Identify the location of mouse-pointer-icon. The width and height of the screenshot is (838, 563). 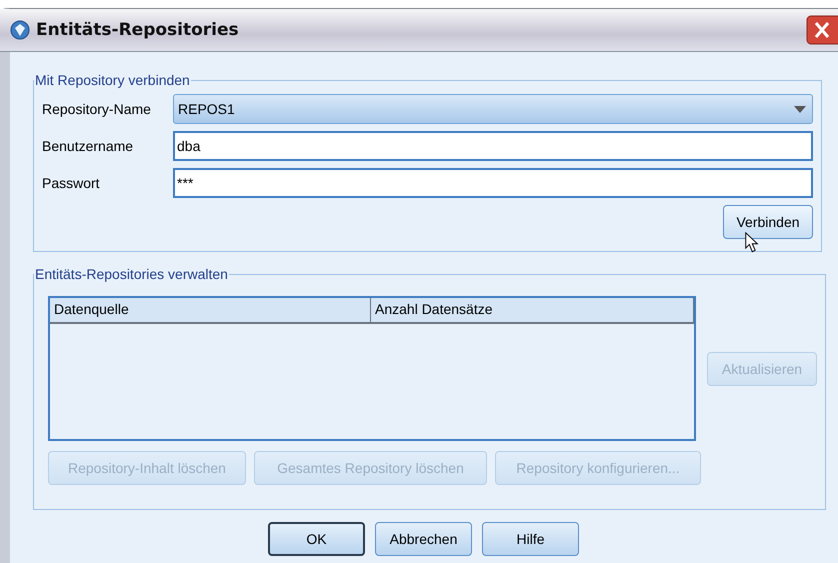
(753, 243).